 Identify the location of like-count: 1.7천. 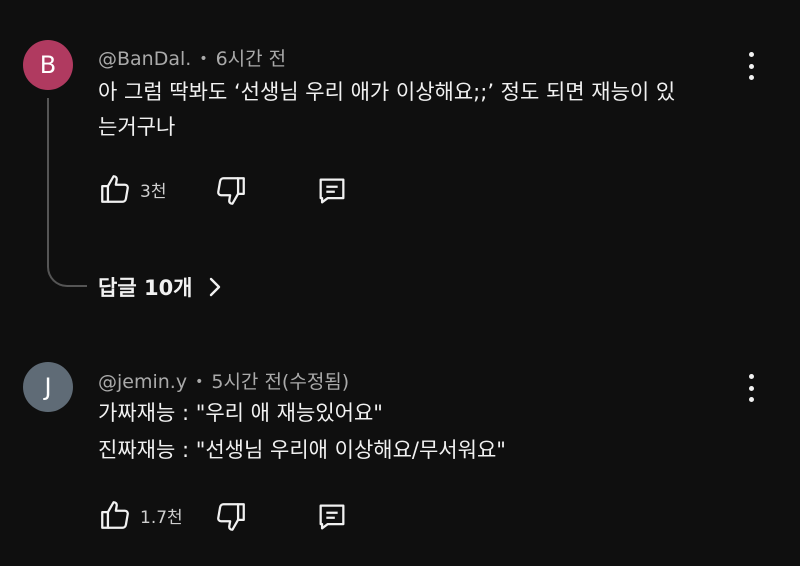
(161, 517).